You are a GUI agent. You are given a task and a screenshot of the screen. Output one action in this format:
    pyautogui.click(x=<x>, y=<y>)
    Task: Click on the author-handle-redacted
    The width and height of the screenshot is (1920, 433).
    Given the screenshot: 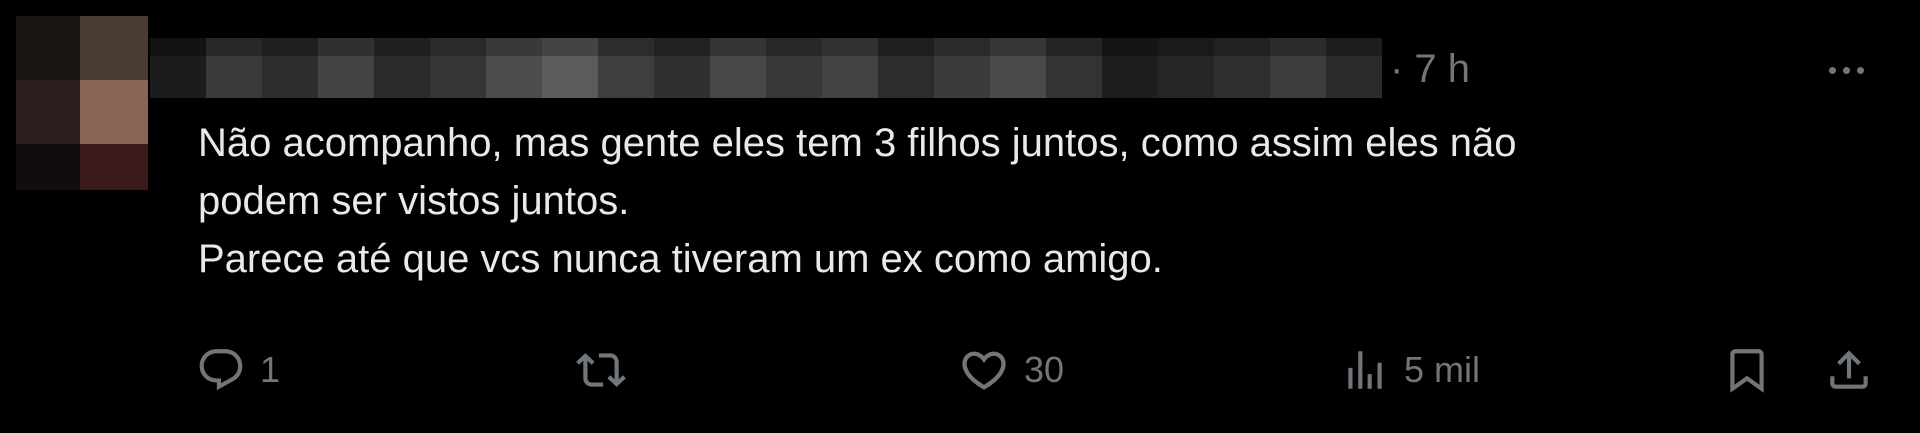 What is the action you would take?
    pyautogui.click(x=766, y=47)
    